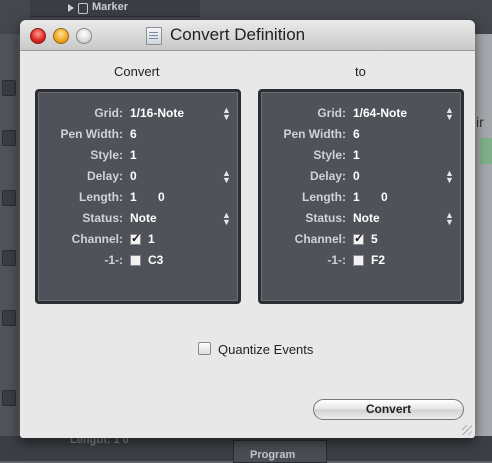 The image size is (492, 463). I want to click on marker-track-row: Marker, so click(115, 8).